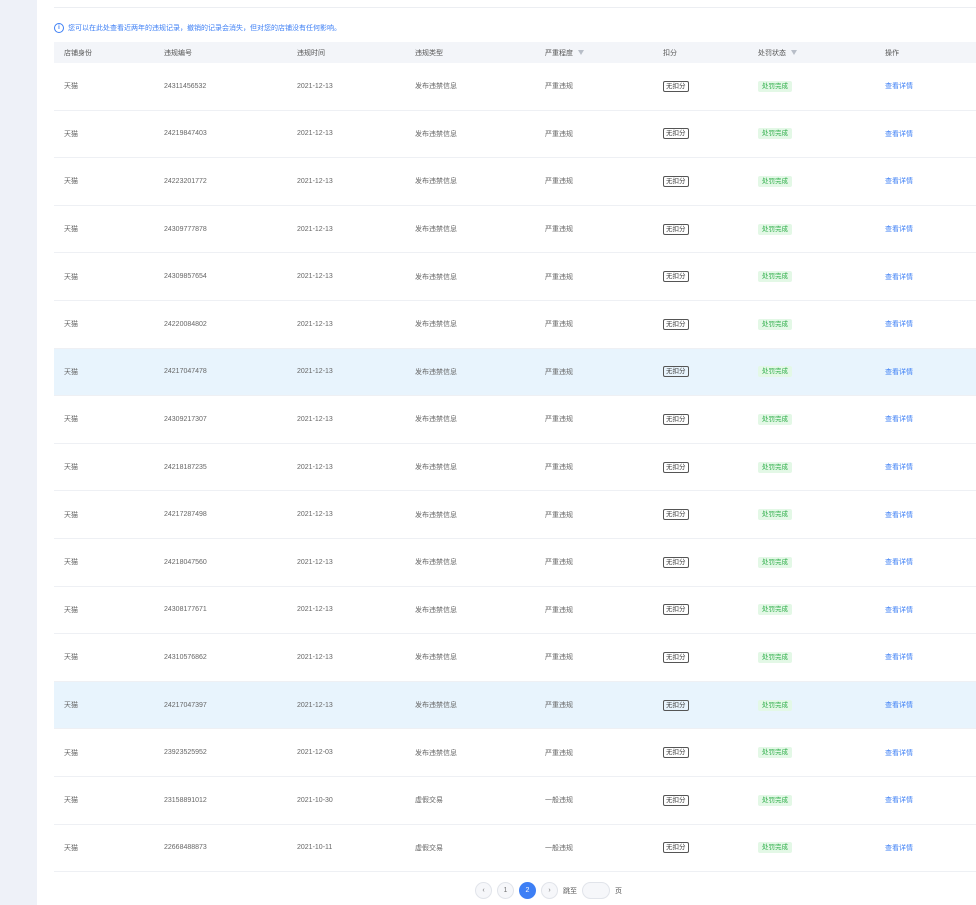 The image size is (976, 905). What do you see at coordinates (505, 890) in the screenshot?
I see `page-button-1: 1` at bounding box center [505, 890].